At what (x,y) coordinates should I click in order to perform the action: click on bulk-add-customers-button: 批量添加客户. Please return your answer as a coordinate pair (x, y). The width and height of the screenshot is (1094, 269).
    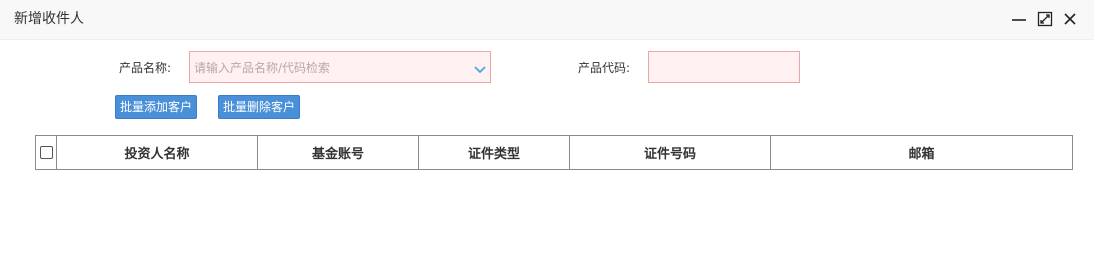
    Looking at the image, I should click on (156, 107).